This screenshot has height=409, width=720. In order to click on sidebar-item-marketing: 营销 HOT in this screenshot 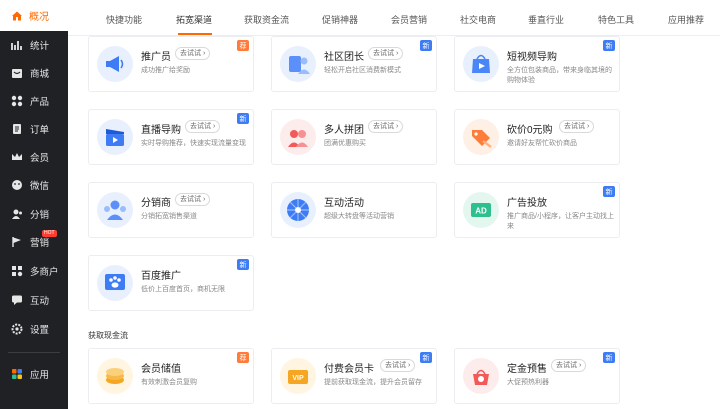, I will do `click(34, 242)`.